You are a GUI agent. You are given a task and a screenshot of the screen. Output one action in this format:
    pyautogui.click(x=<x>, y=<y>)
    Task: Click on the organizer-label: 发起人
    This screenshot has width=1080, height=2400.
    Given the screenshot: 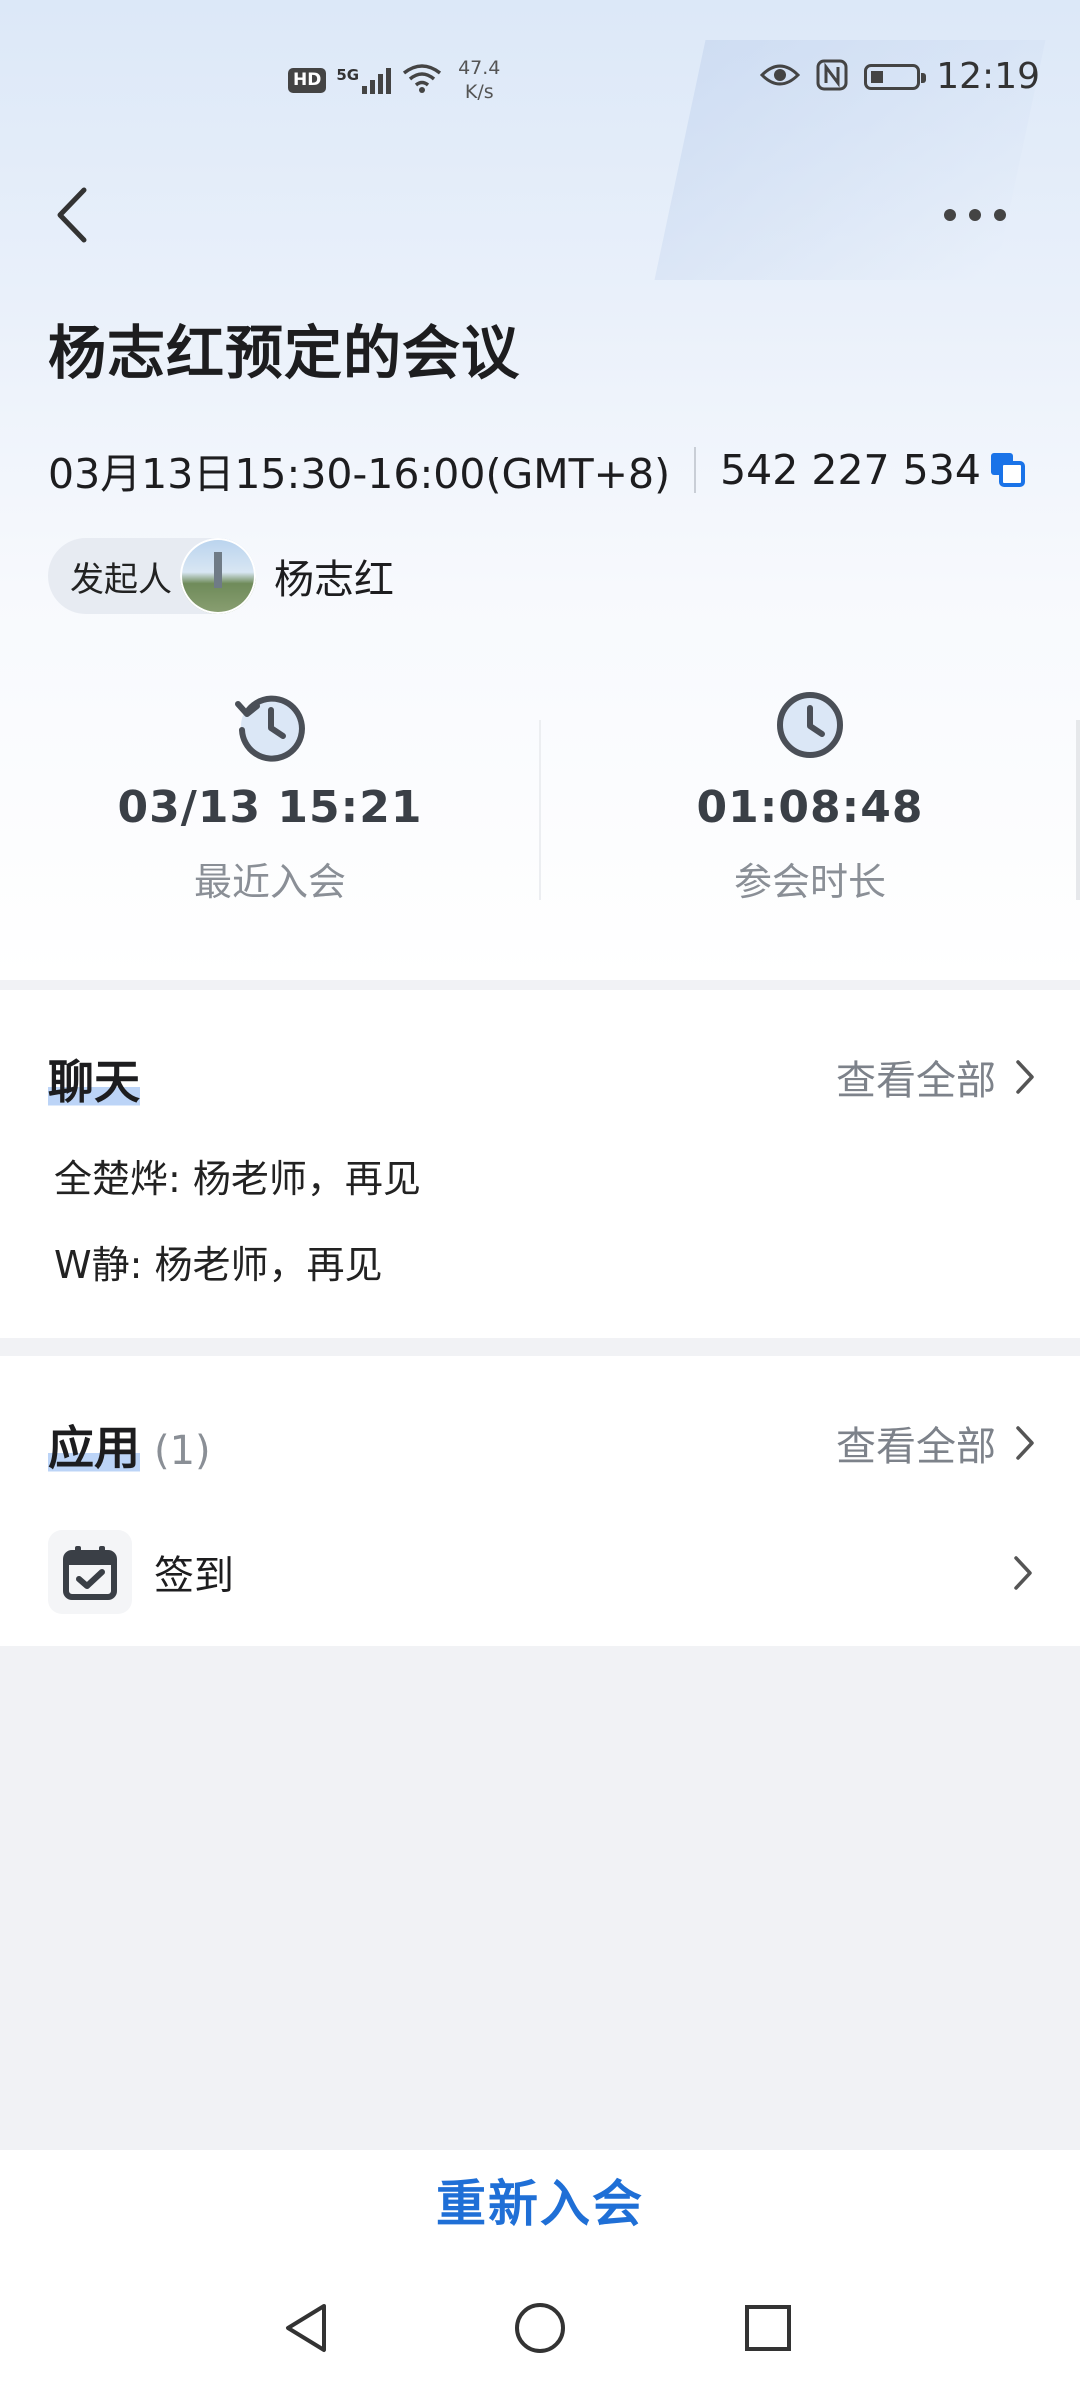 What is the action you would take?
    pyautogui.click(x=121, y=579)
    